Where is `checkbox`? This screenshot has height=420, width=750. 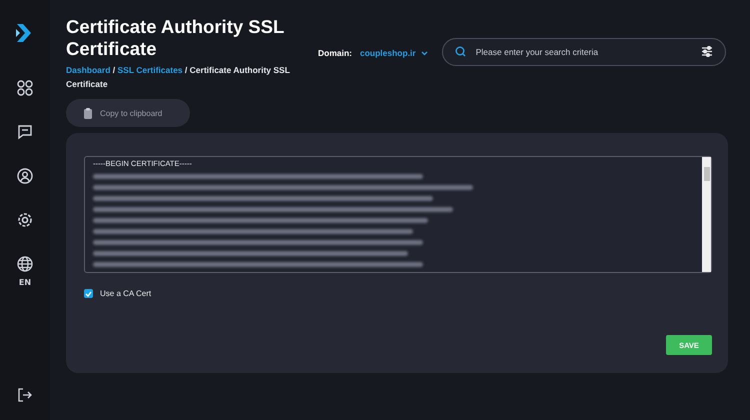
checkbox is located at coordinates (88, 293).